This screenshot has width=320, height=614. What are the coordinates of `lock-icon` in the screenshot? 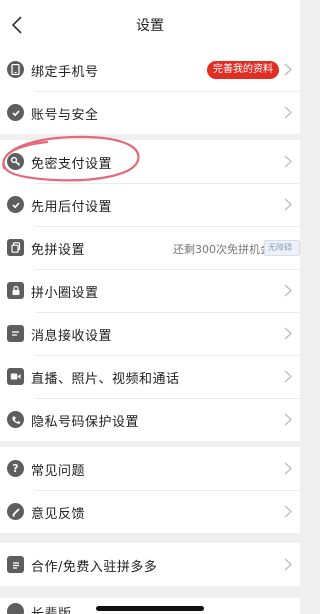 It's located at (15, 290).